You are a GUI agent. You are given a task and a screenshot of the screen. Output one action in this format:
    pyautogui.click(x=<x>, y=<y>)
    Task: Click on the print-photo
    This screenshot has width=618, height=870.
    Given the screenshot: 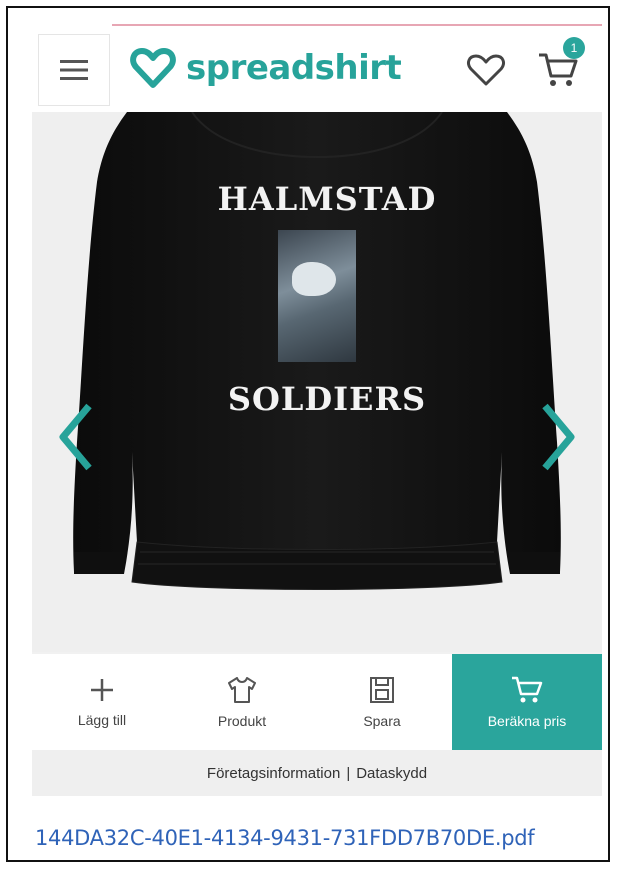 What is the action you would take?
    pyautogui.click(x=317, y=296)
    